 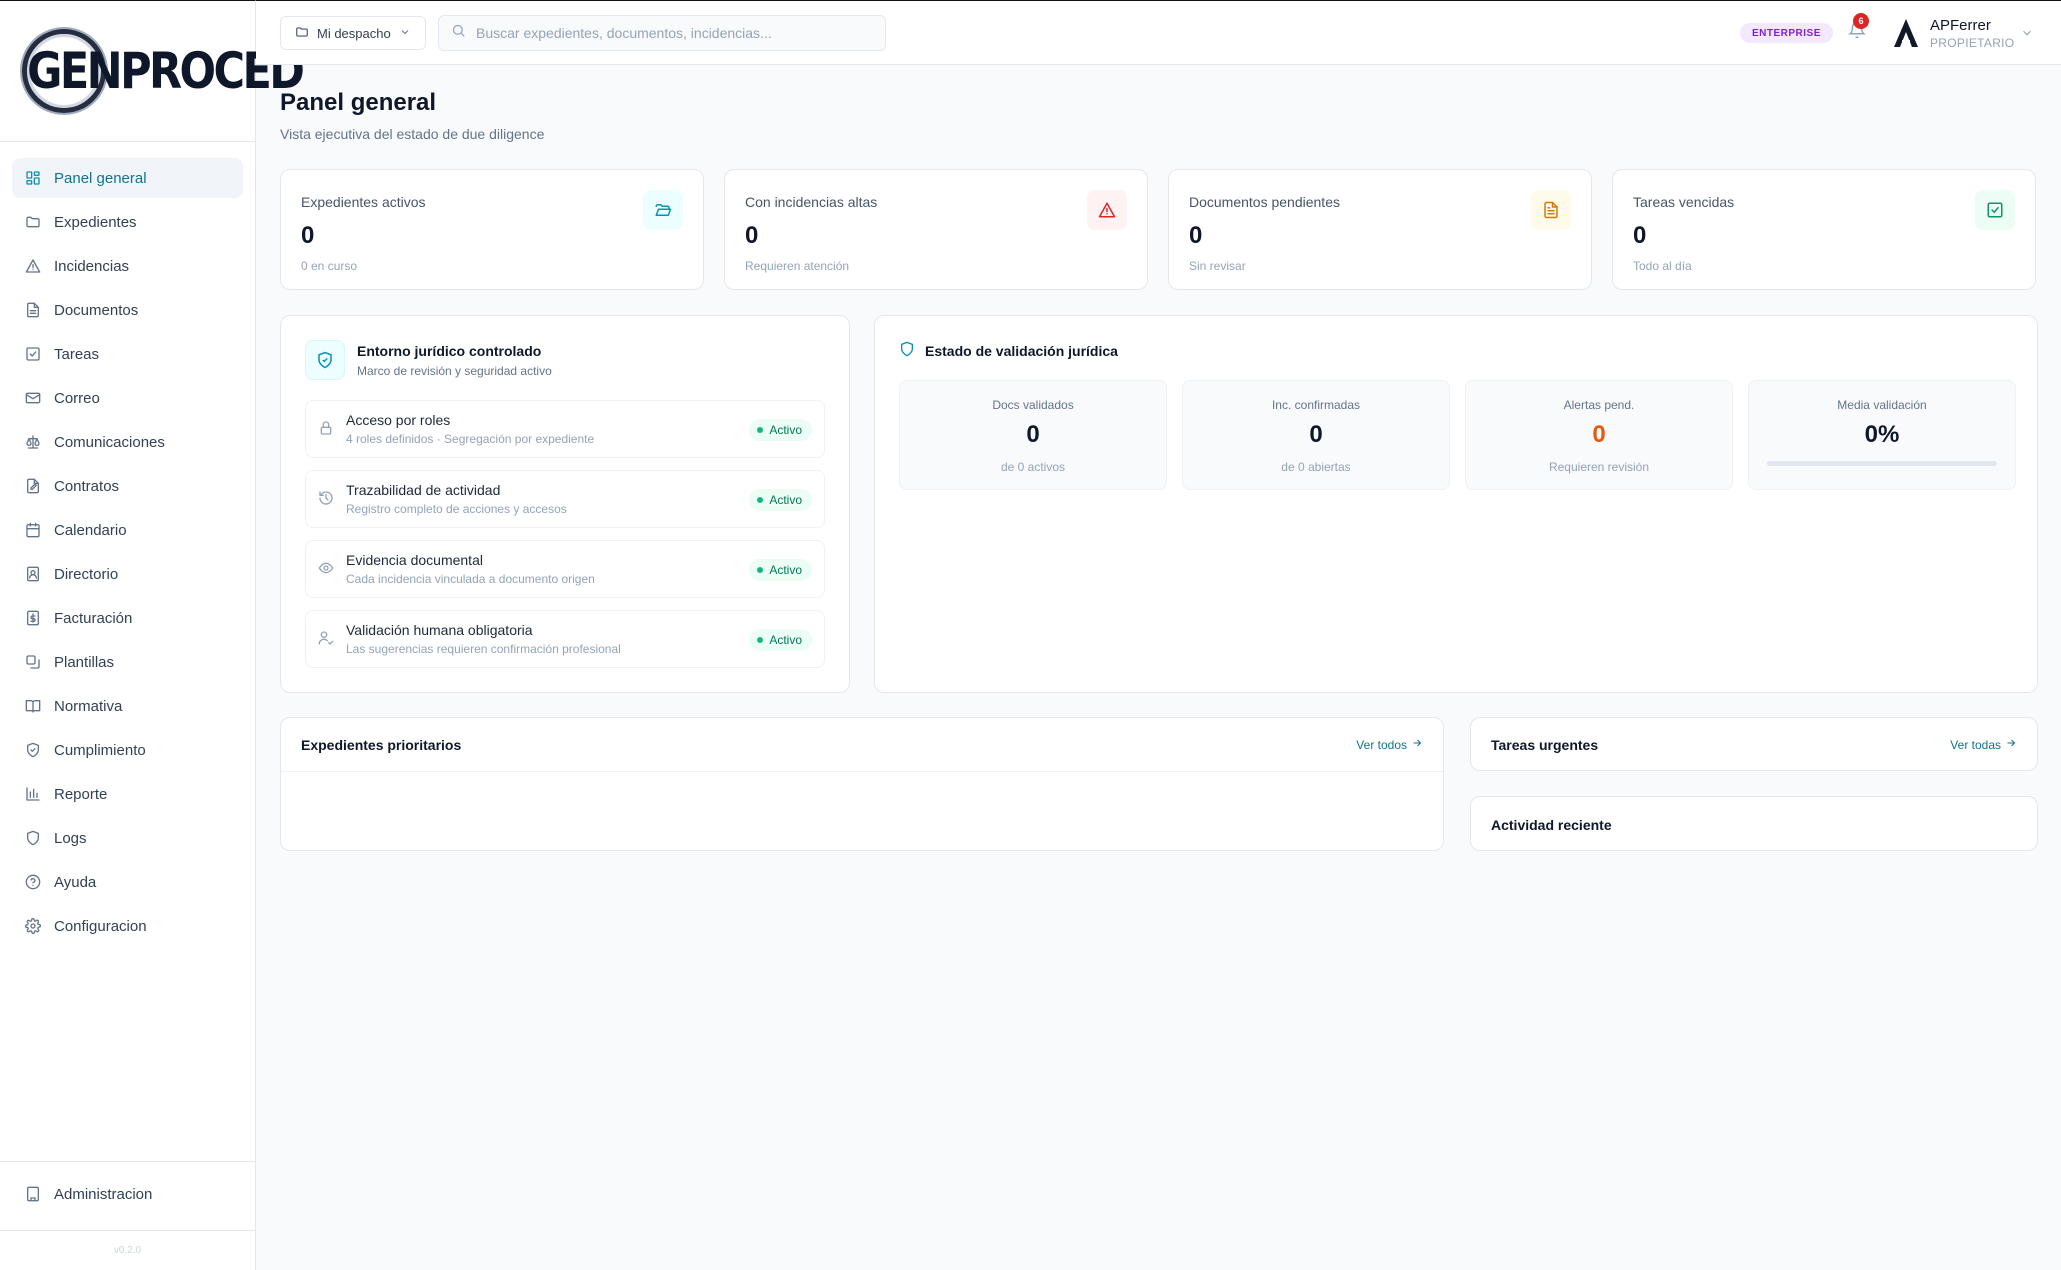 I want to click on grid-icon, so click(x=33, y=178).